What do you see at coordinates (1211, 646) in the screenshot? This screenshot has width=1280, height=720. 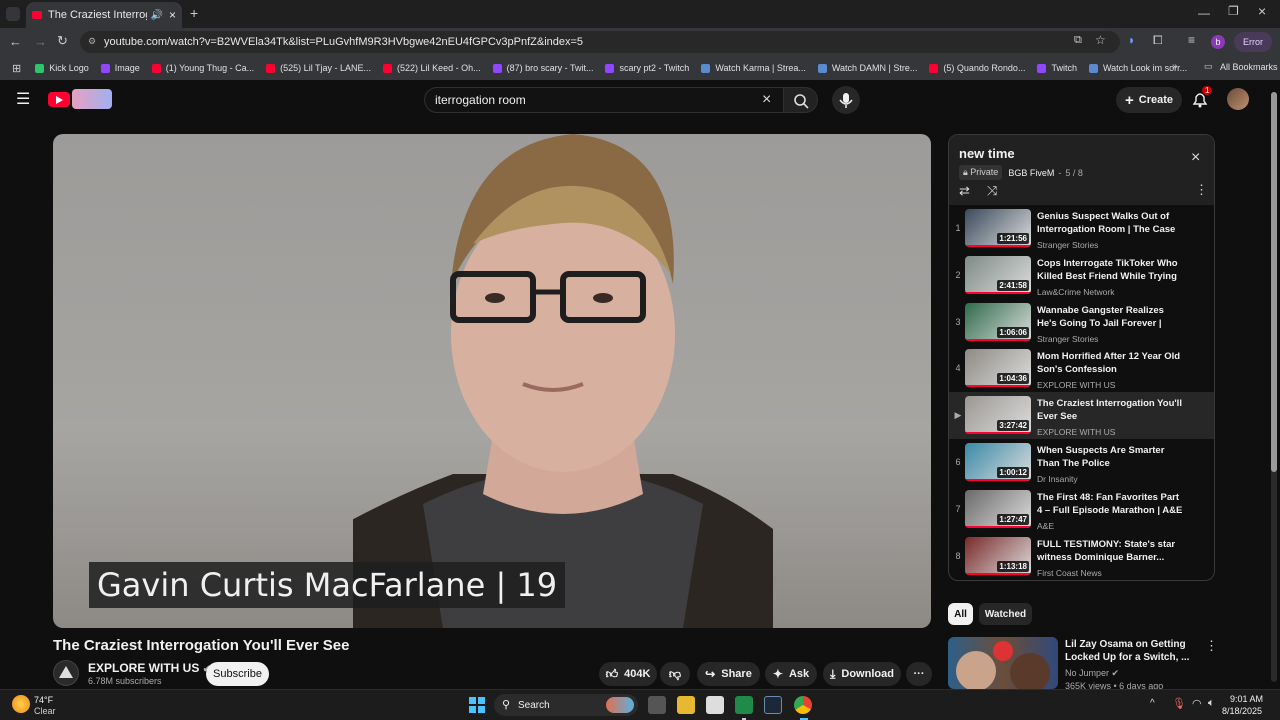 I see `recommendation-menu-icon: ⋮` at bounding box center [1211, 646].